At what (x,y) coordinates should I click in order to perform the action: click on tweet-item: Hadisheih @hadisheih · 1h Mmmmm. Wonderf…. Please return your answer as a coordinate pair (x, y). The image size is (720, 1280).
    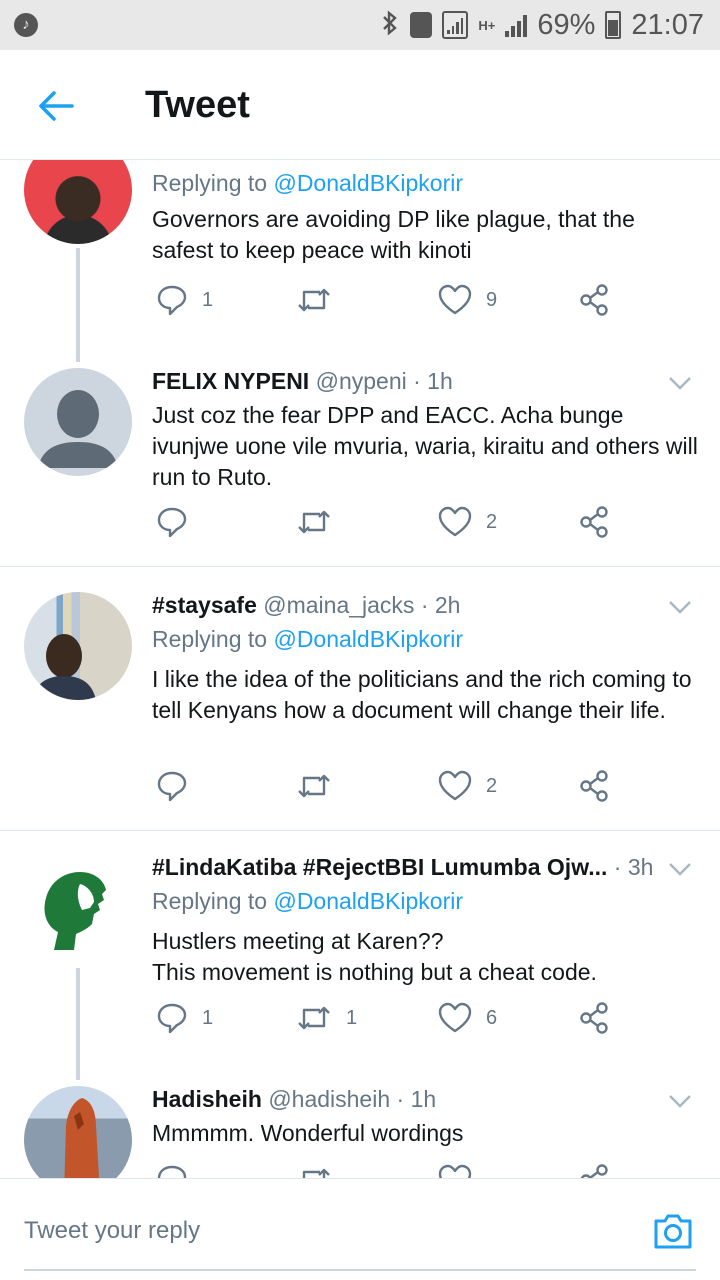
    Looking at the image, I should click on (360, 1132).